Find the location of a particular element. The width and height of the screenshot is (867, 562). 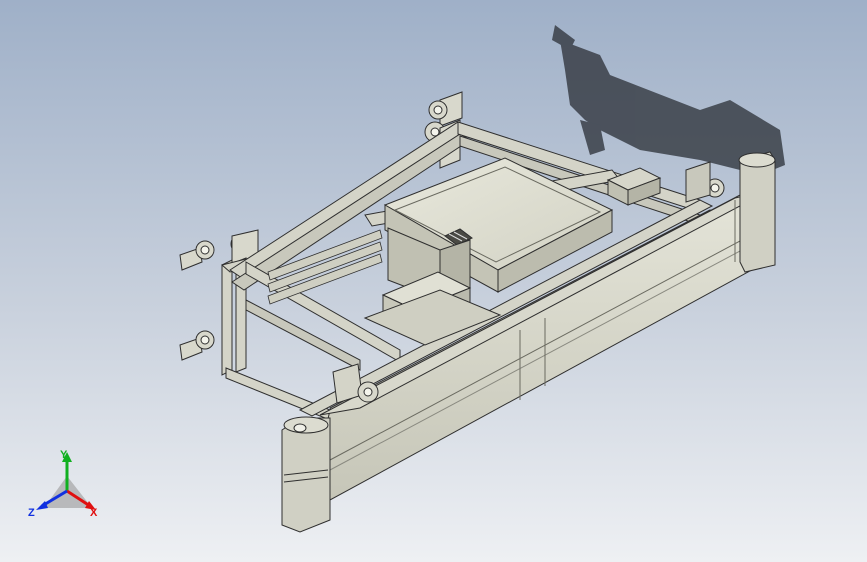

front-end-roller is located at coordinates (306, 474).